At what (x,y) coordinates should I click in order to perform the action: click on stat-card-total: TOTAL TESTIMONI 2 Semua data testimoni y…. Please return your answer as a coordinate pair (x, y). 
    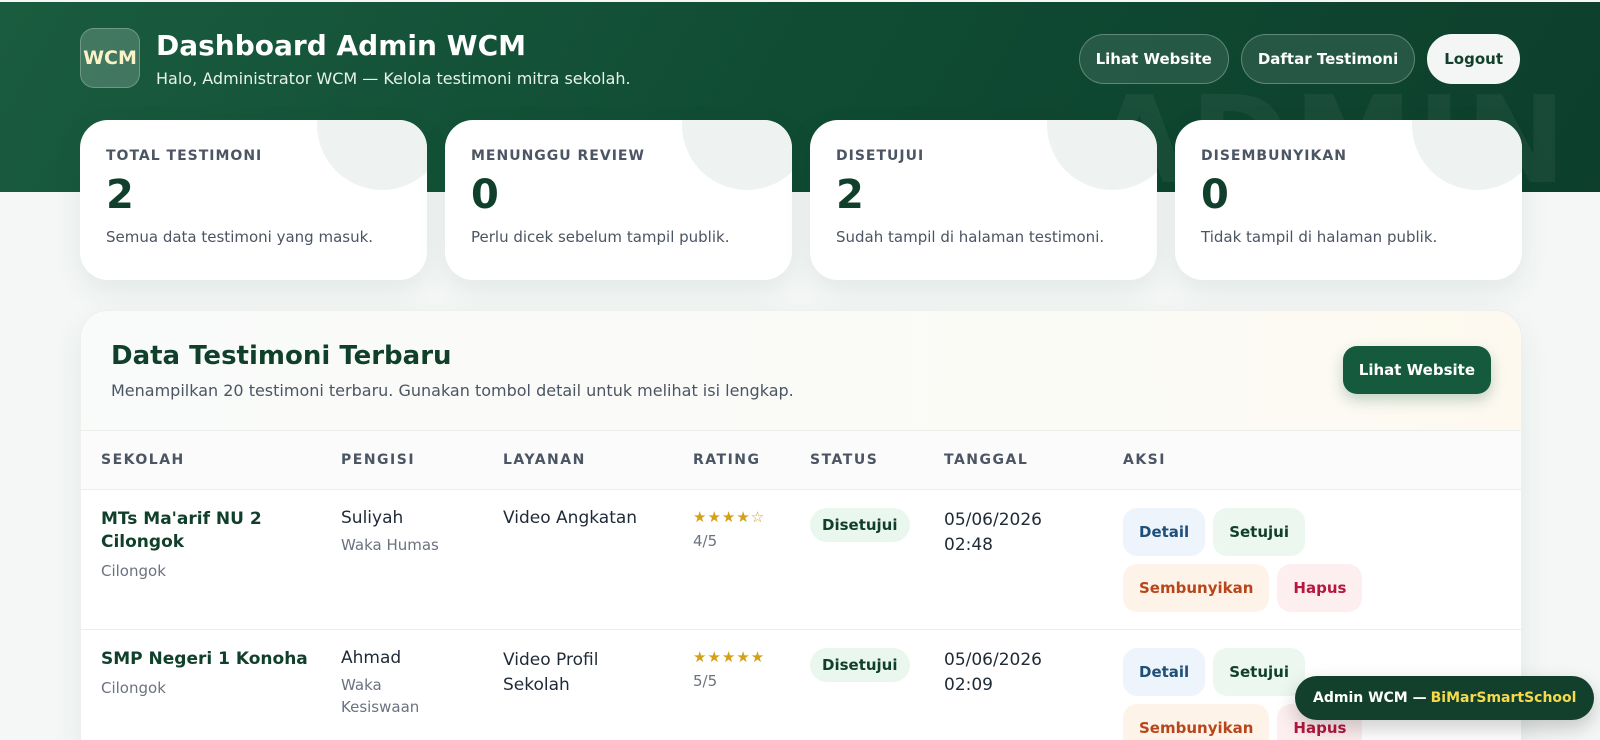
    Looking at the image, I should click on (253, 200).